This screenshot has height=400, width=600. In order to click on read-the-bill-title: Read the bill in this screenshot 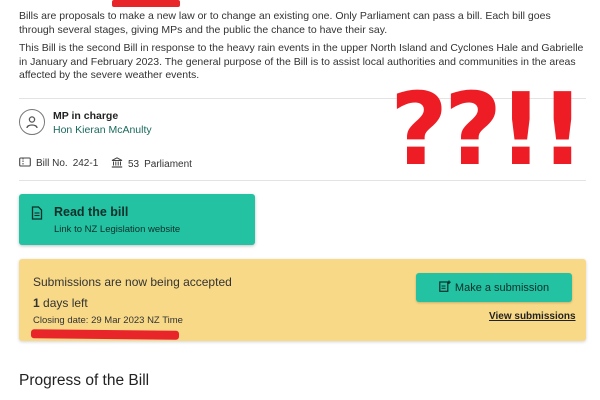, I will do `click(91, 212)`.